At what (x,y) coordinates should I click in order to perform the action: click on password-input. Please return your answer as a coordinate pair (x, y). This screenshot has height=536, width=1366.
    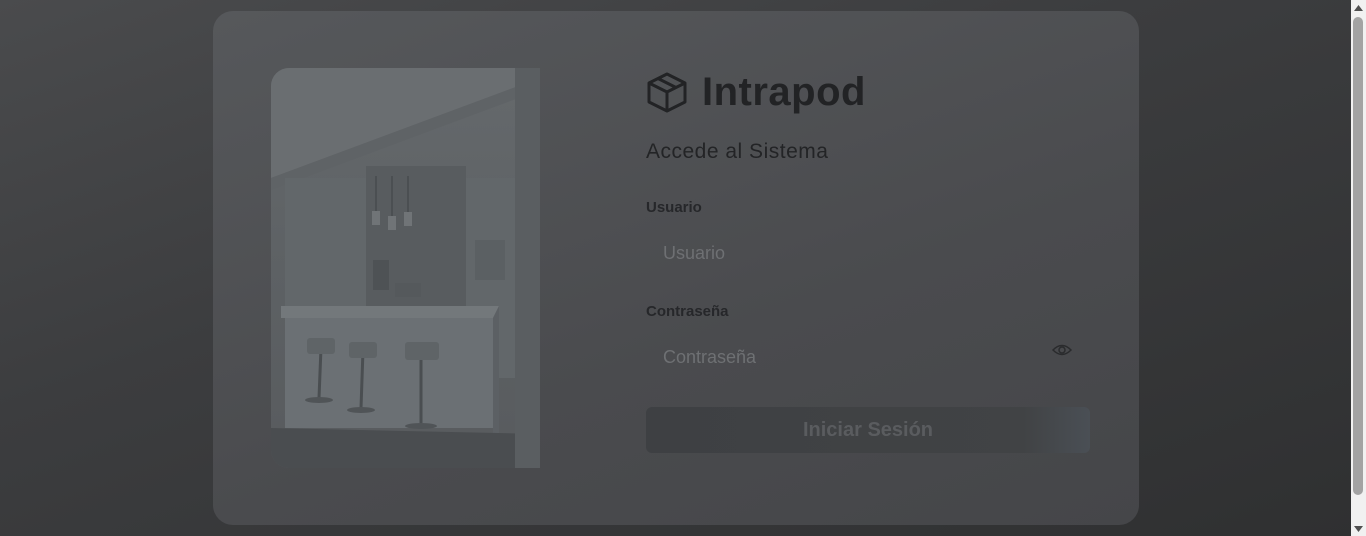
    Looking at the image, I should click on (868, 357).